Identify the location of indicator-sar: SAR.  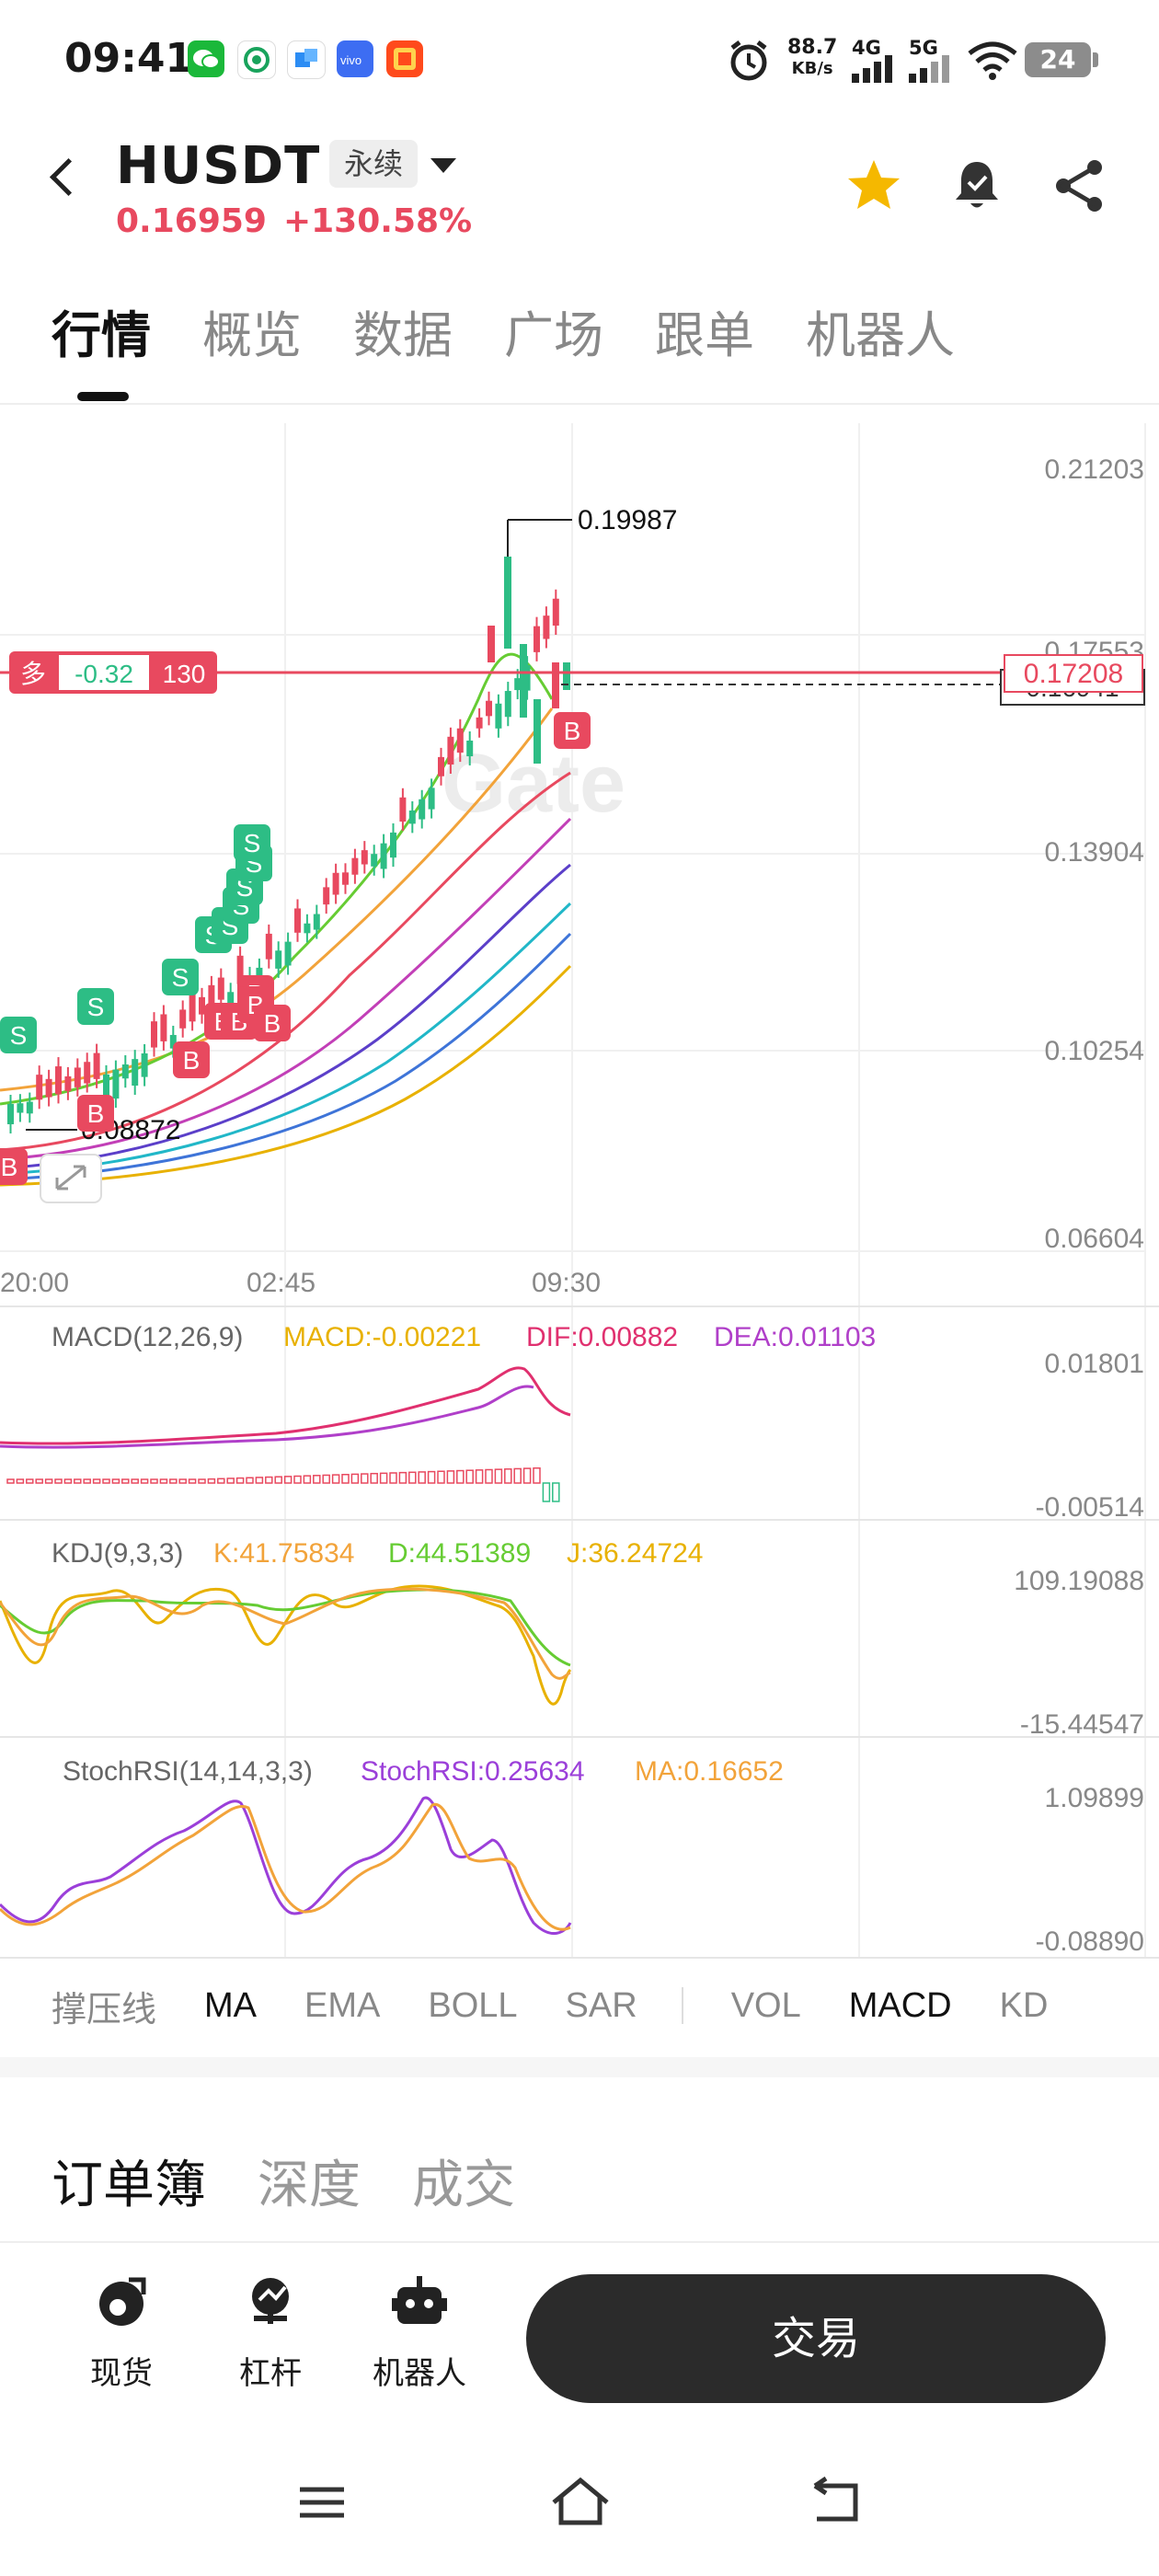
(601, 2006).